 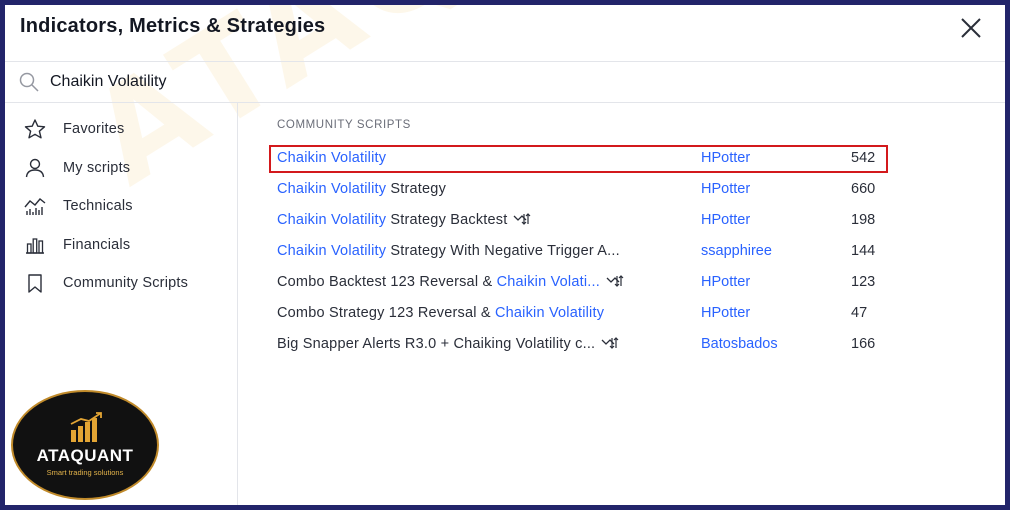 I want to click on sidebar-item-my-scripts: My scripts, so click(x=121, y=168).